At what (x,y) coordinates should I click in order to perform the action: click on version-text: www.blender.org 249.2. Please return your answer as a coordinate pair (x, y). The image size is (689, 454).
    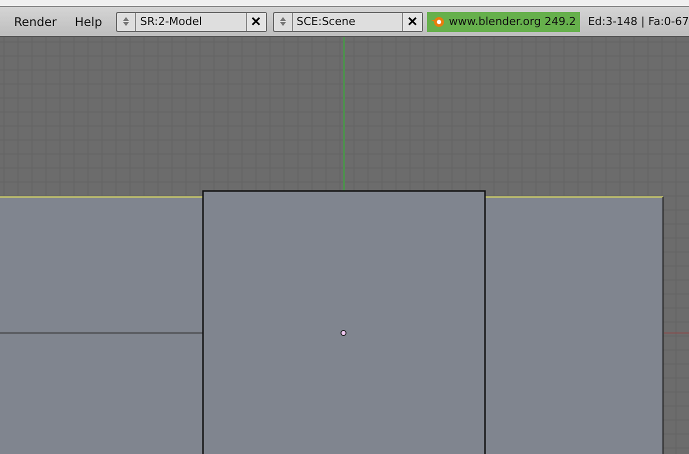
    Looking at the image, I should click on (512, 21).